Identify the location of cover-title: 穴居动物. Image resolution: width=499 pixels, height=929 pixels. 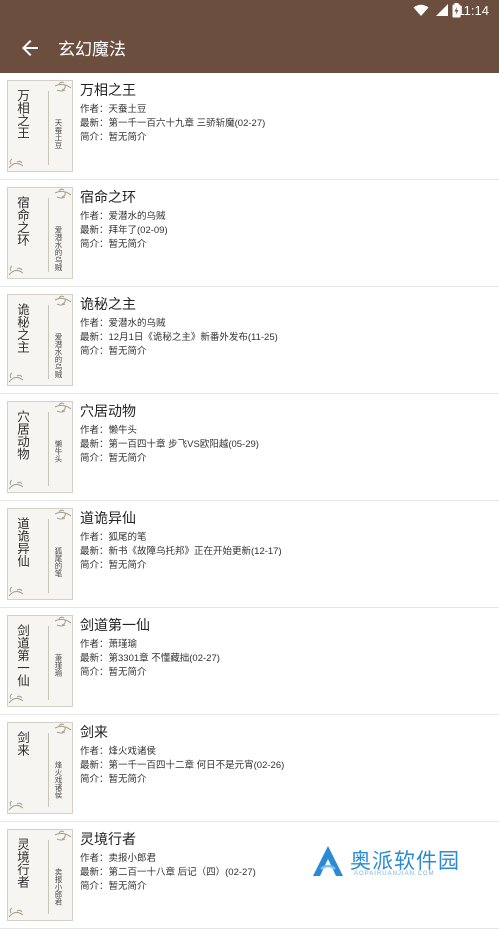
(22, 435).